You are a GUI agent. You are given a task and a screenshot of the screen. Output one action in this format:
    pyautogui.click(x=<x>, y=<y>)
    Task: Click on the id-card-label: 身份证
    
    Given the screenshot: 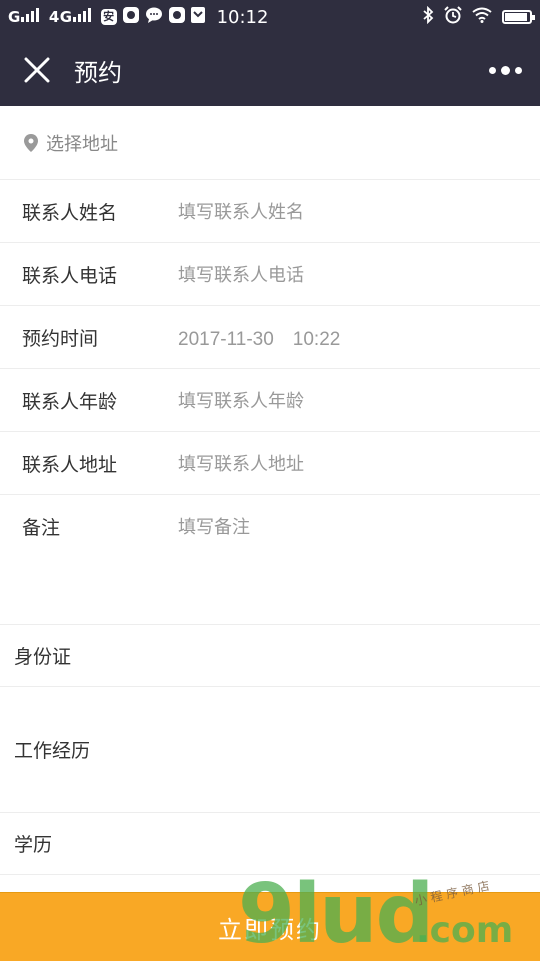 What is the action you would take?
    pyautogui.click(x=43, y=657)
    